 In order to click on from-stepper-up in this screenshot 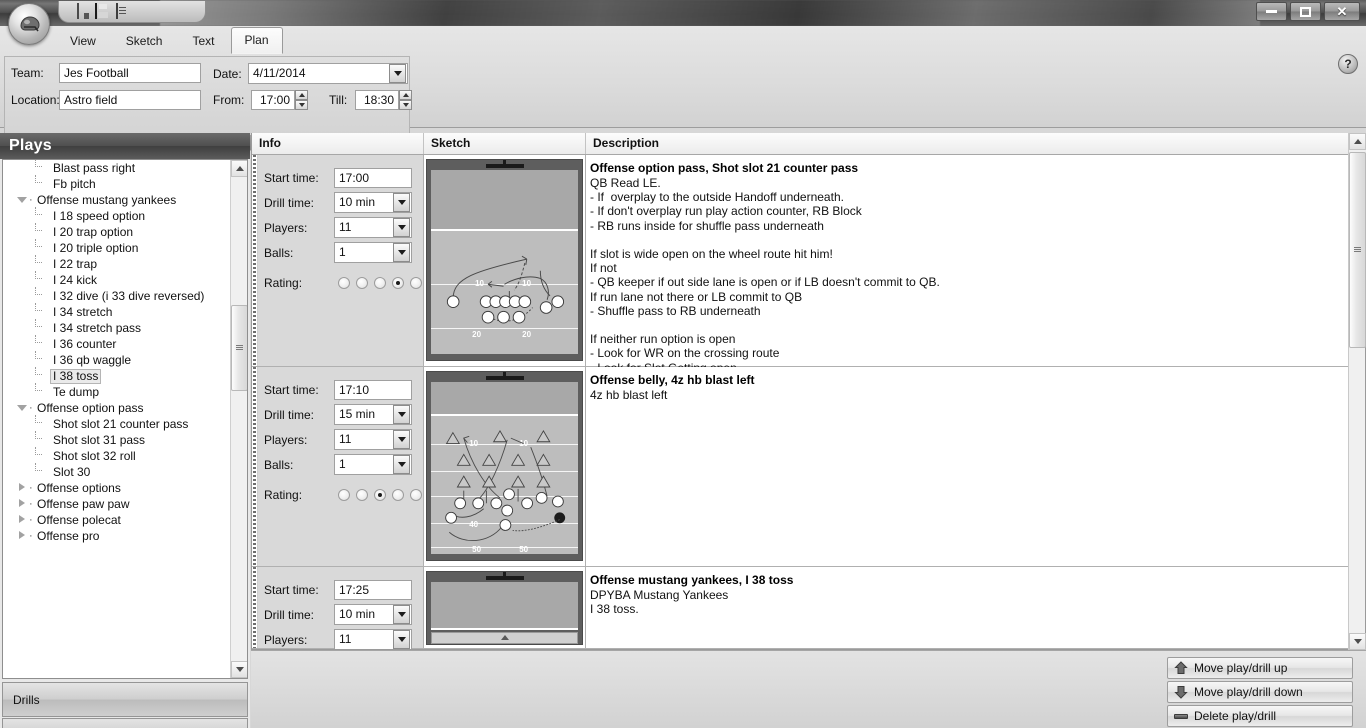, I will do `click(301, 95)`.